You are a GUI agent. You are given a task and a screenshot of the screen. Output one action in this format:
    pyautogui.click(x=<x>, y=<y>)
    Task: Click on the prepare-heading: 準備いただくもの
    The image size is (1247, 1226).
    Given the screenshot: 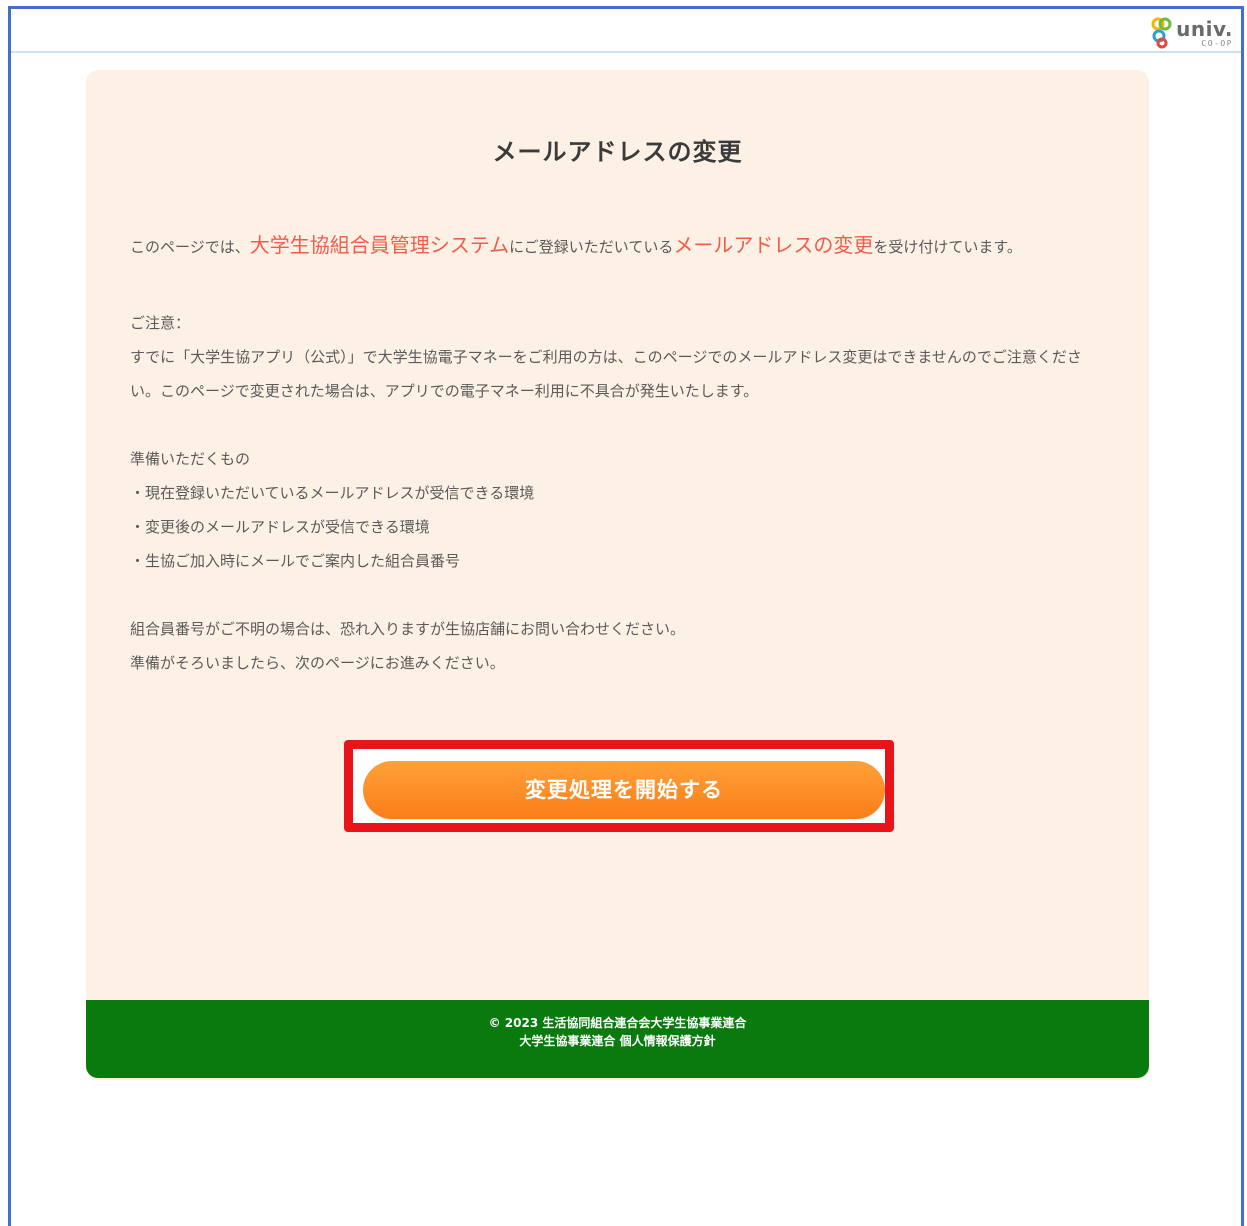 What is the action you would take?
    pyautogui.click(x=190, y=459)
    